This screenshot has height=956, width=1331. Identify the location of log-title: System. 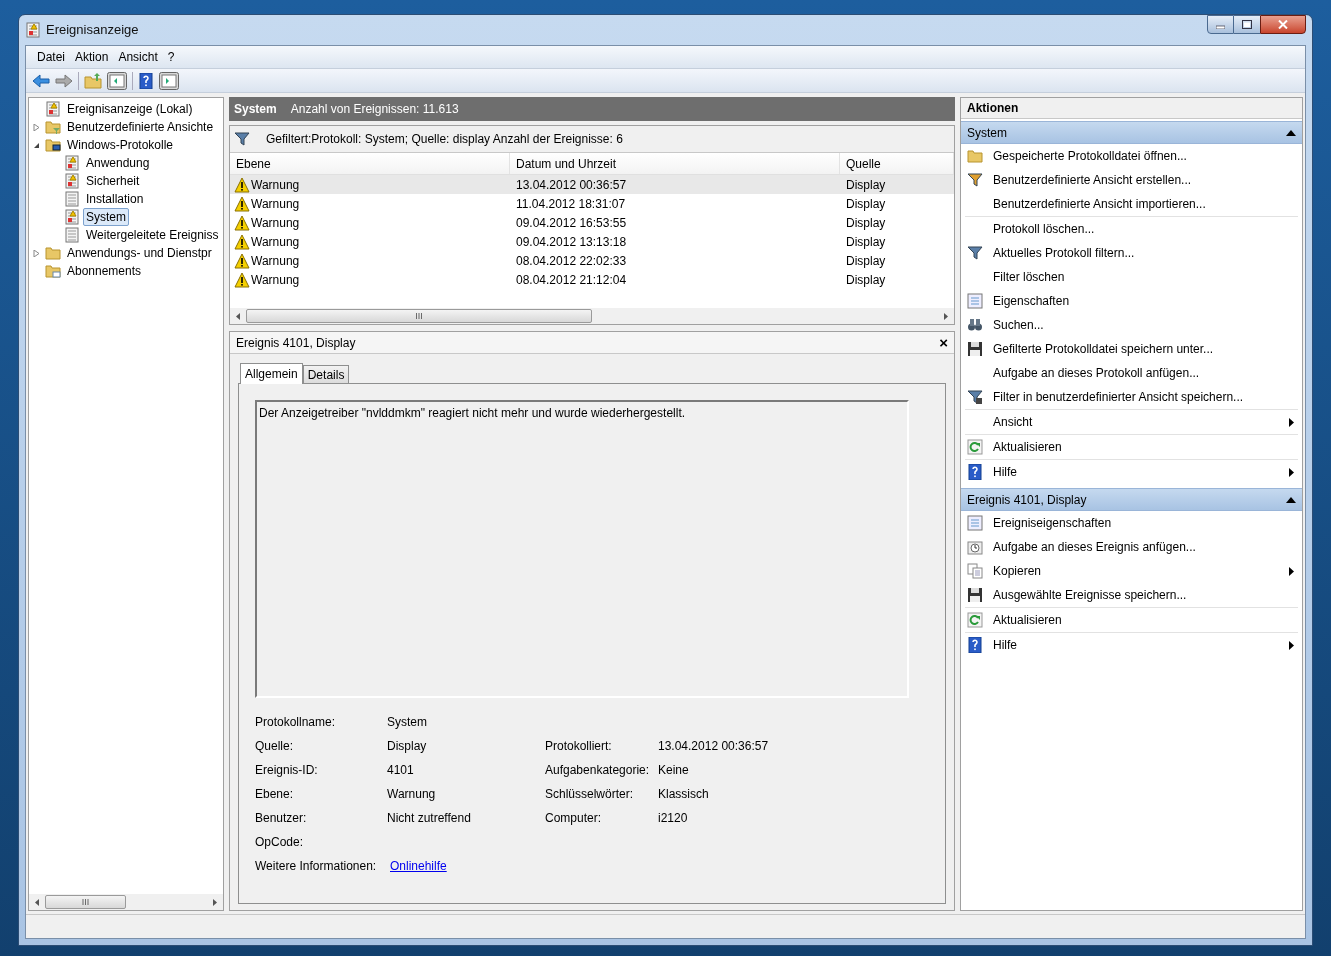
(255, 109).